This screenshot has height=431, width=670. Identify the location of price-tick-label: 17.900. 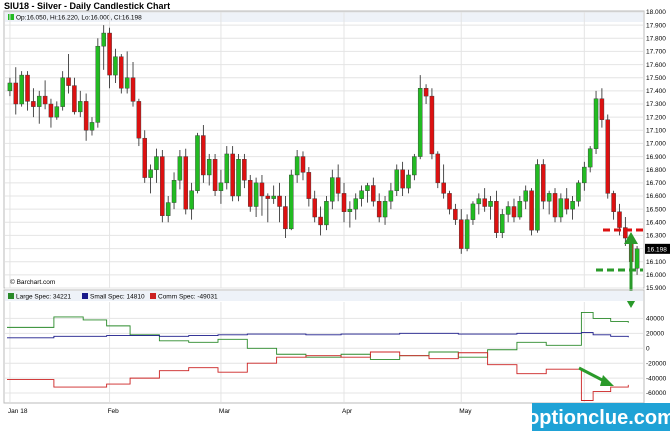
(656, 25).